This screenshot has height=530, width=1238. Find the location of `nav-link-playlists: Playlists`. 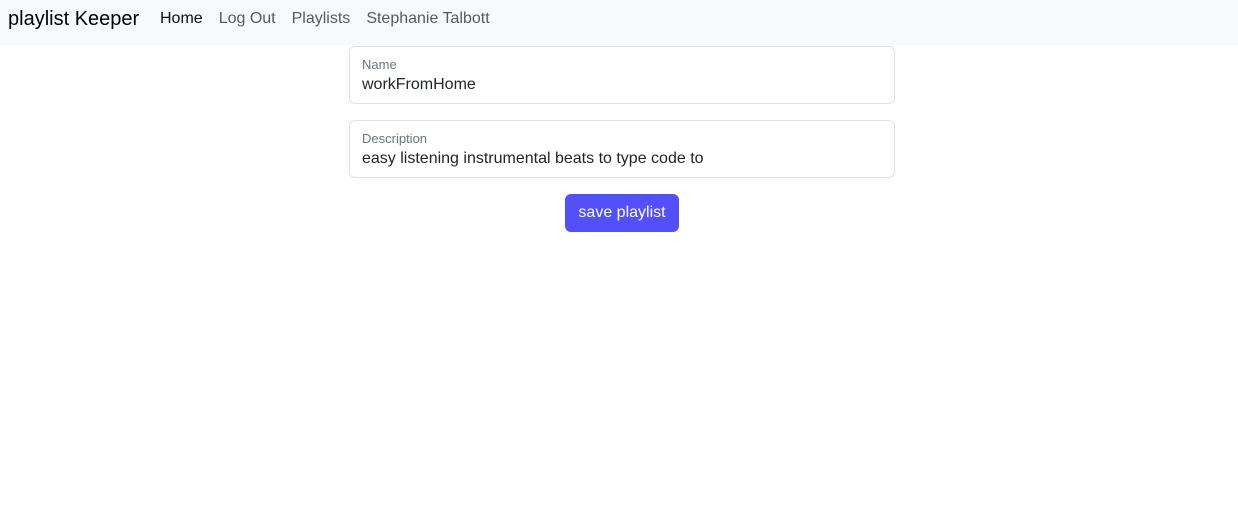

nav-link-playlists: Playlists is located at coordinates (321, 19).